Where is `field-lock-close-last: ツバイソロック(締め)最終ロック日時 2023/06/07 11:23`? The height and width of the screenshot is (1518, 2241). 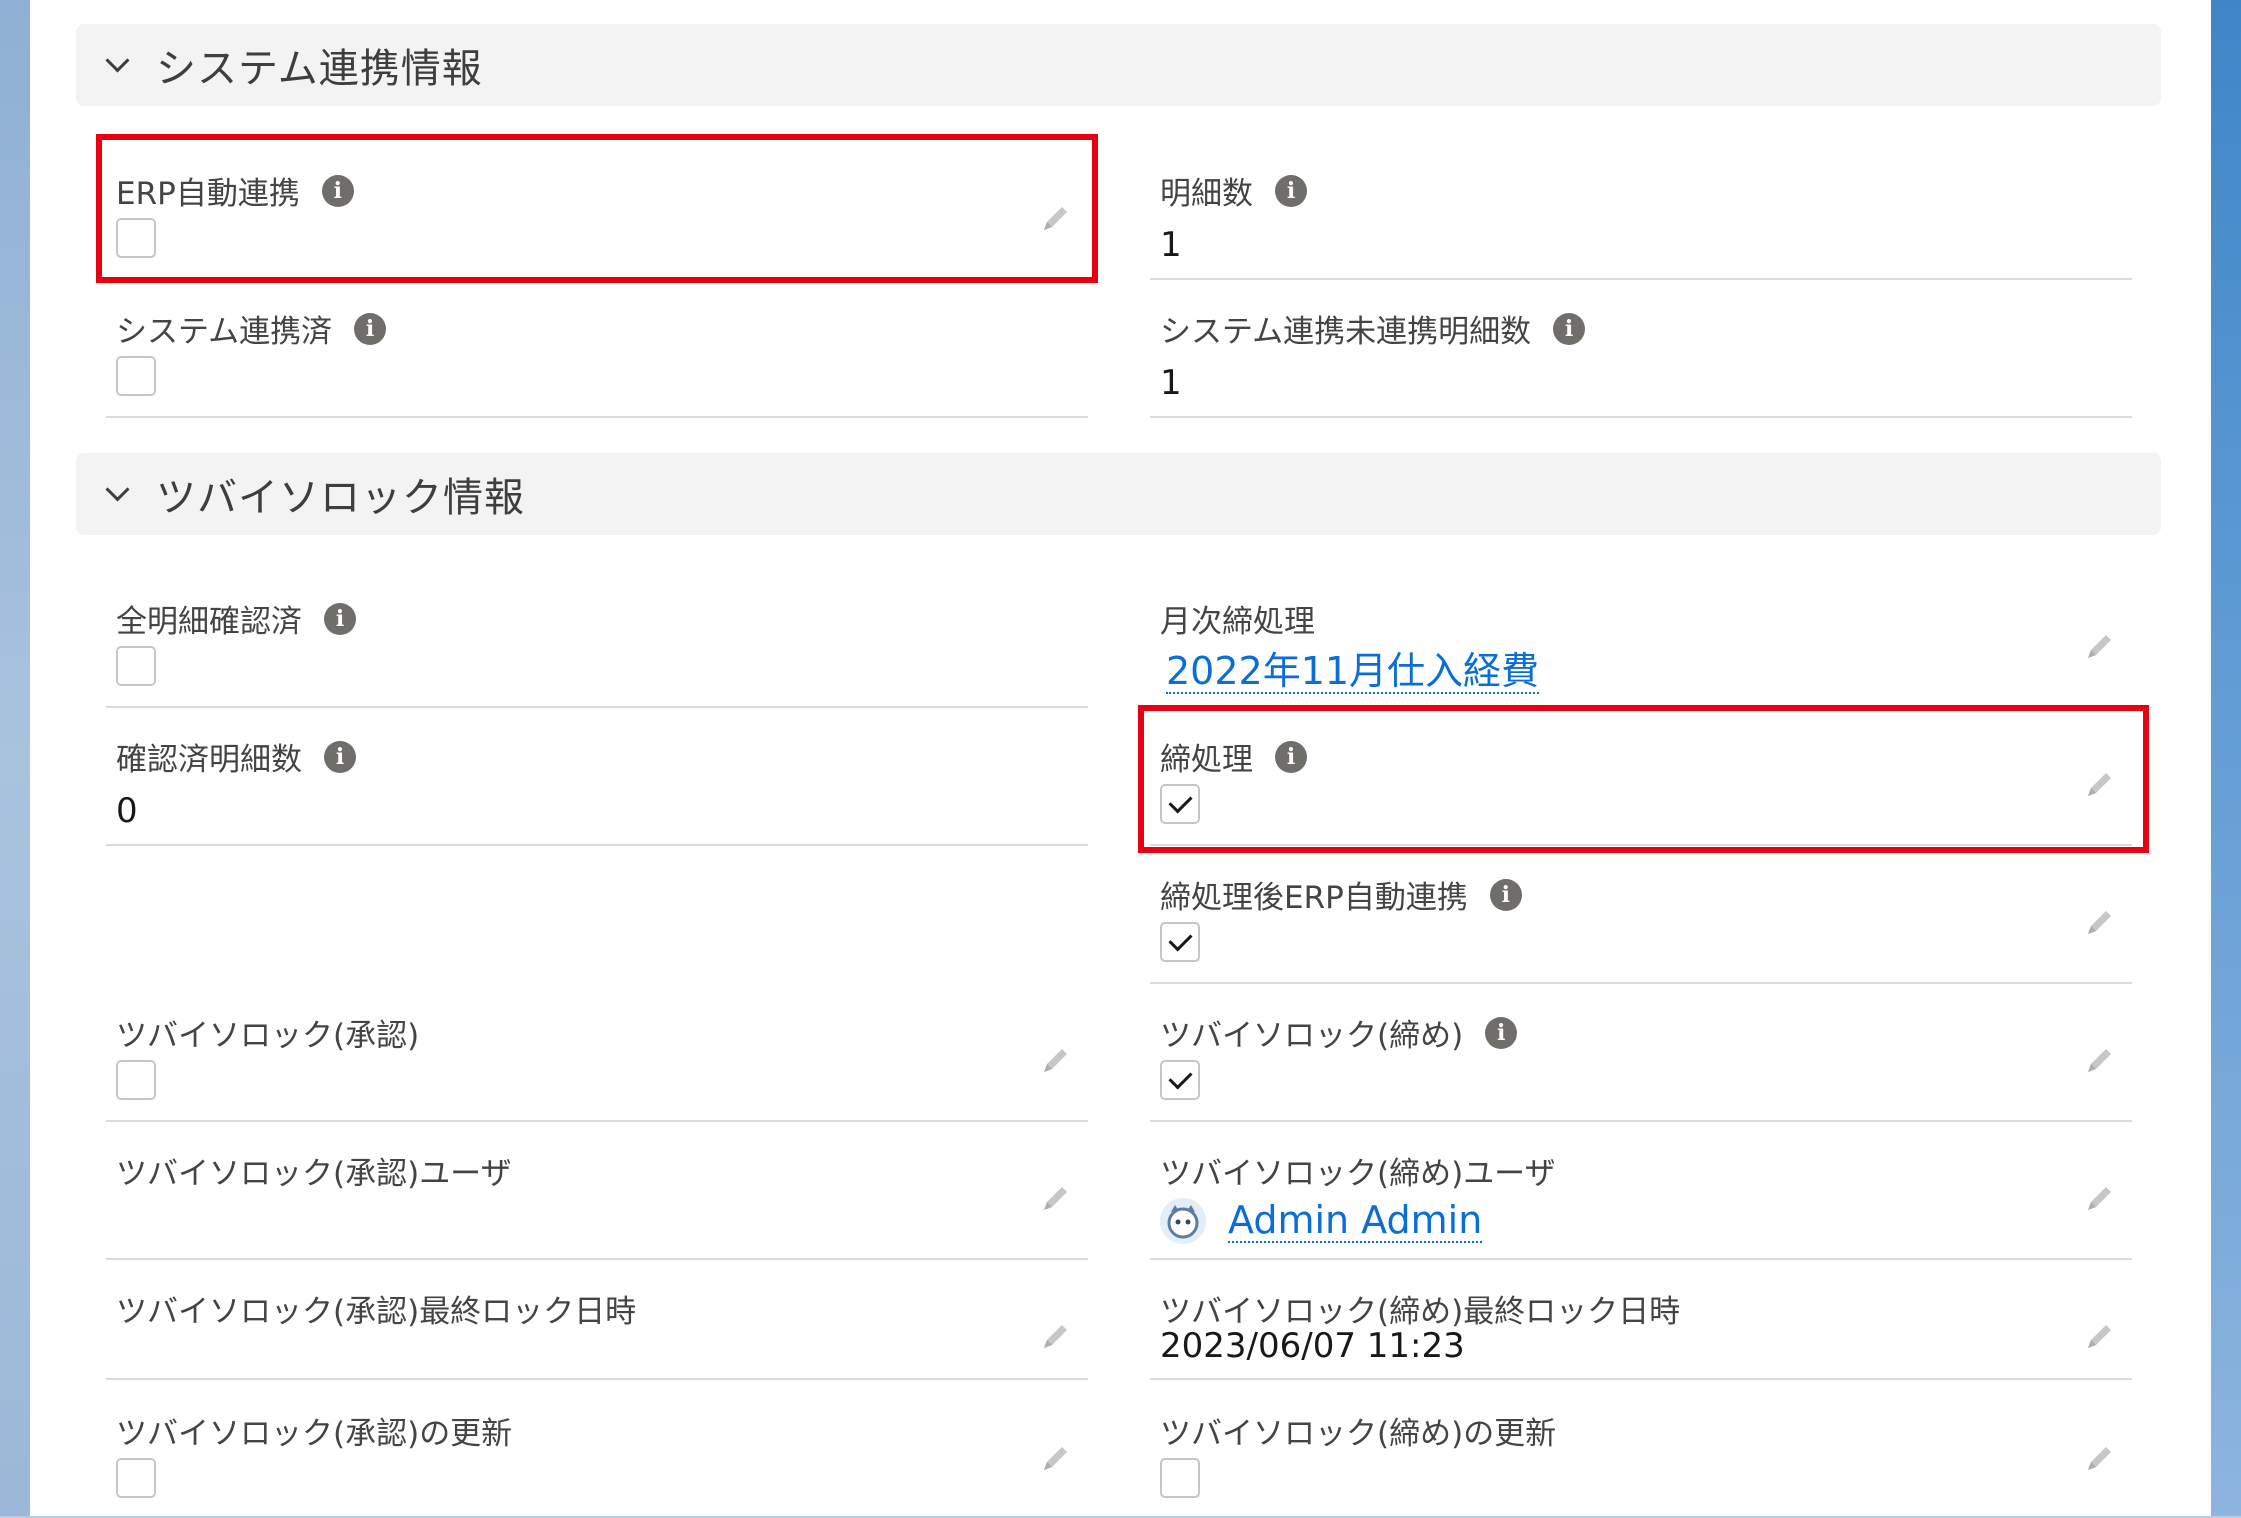 field-lock-close-last: ツバイソロック(締め)最終ロック日時 2023/06/07 11:23 is located at coordinates (1641, 1319).